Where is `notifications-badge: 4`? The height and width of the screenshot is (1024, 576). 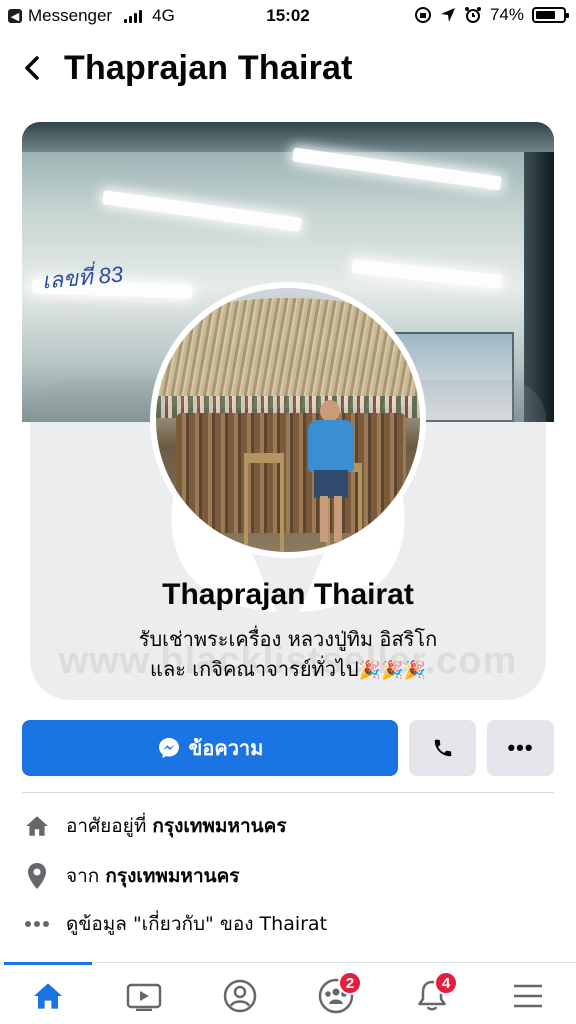 notifications-badge: 4 is located at coordinates (446, 983).